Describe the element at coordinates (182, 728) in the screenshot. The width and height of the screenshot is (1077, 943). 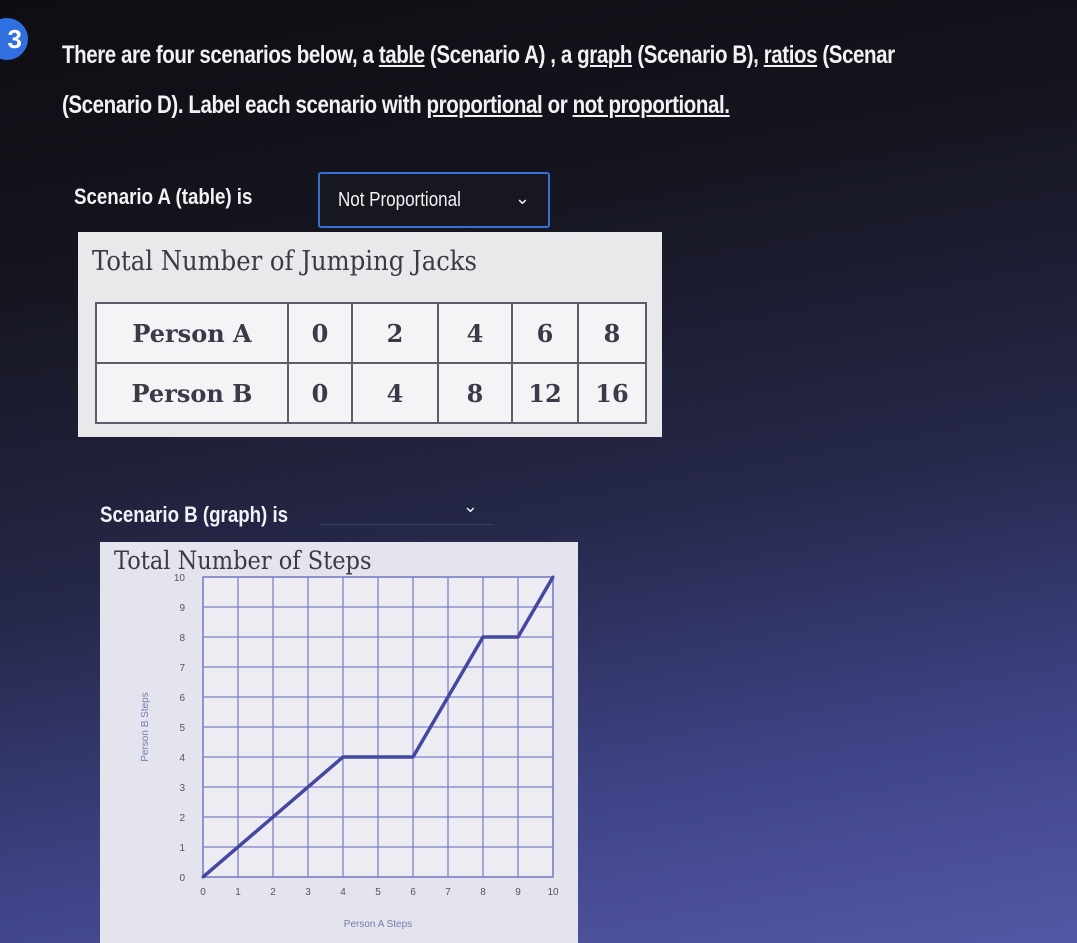
I see `y-tick-label: 5` at that location.